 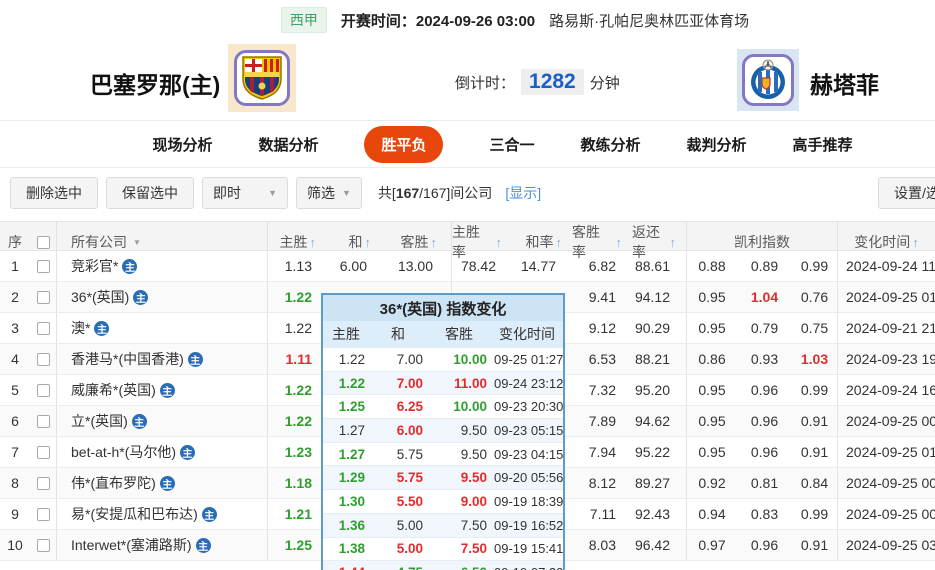 What do you see at coordinates (473, 501) in the screenshot?
I see `popup-away-odds: 9.00` at bounding box center [473, 501].